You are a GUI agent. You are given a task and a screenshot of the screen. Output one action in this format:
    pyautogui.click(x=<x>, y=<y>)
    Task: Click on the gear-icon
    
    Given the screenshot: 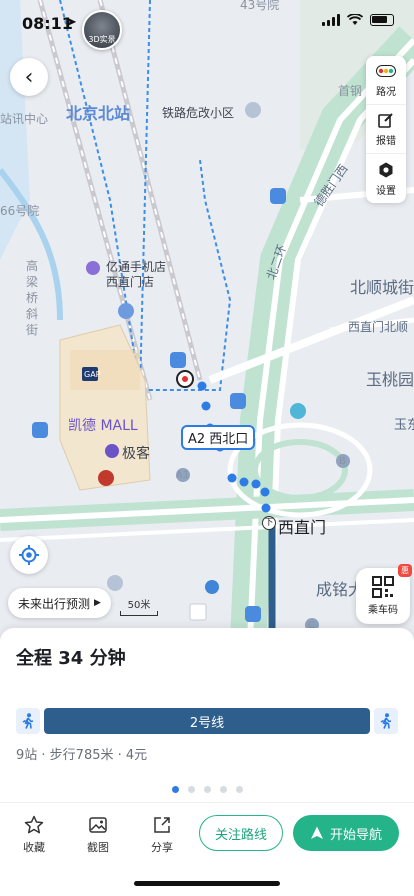 What is the action you would take?
    pyautogui.click(x=386, y=170)
    